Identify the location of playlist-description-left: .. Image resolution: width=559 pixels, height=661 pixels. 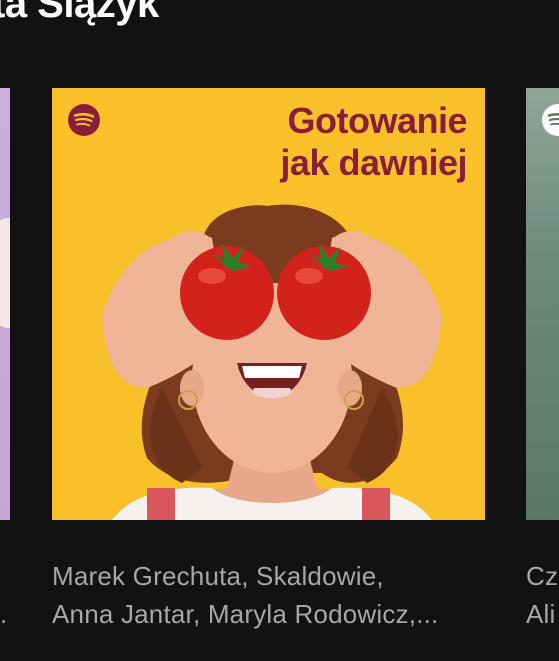
(5, 595).